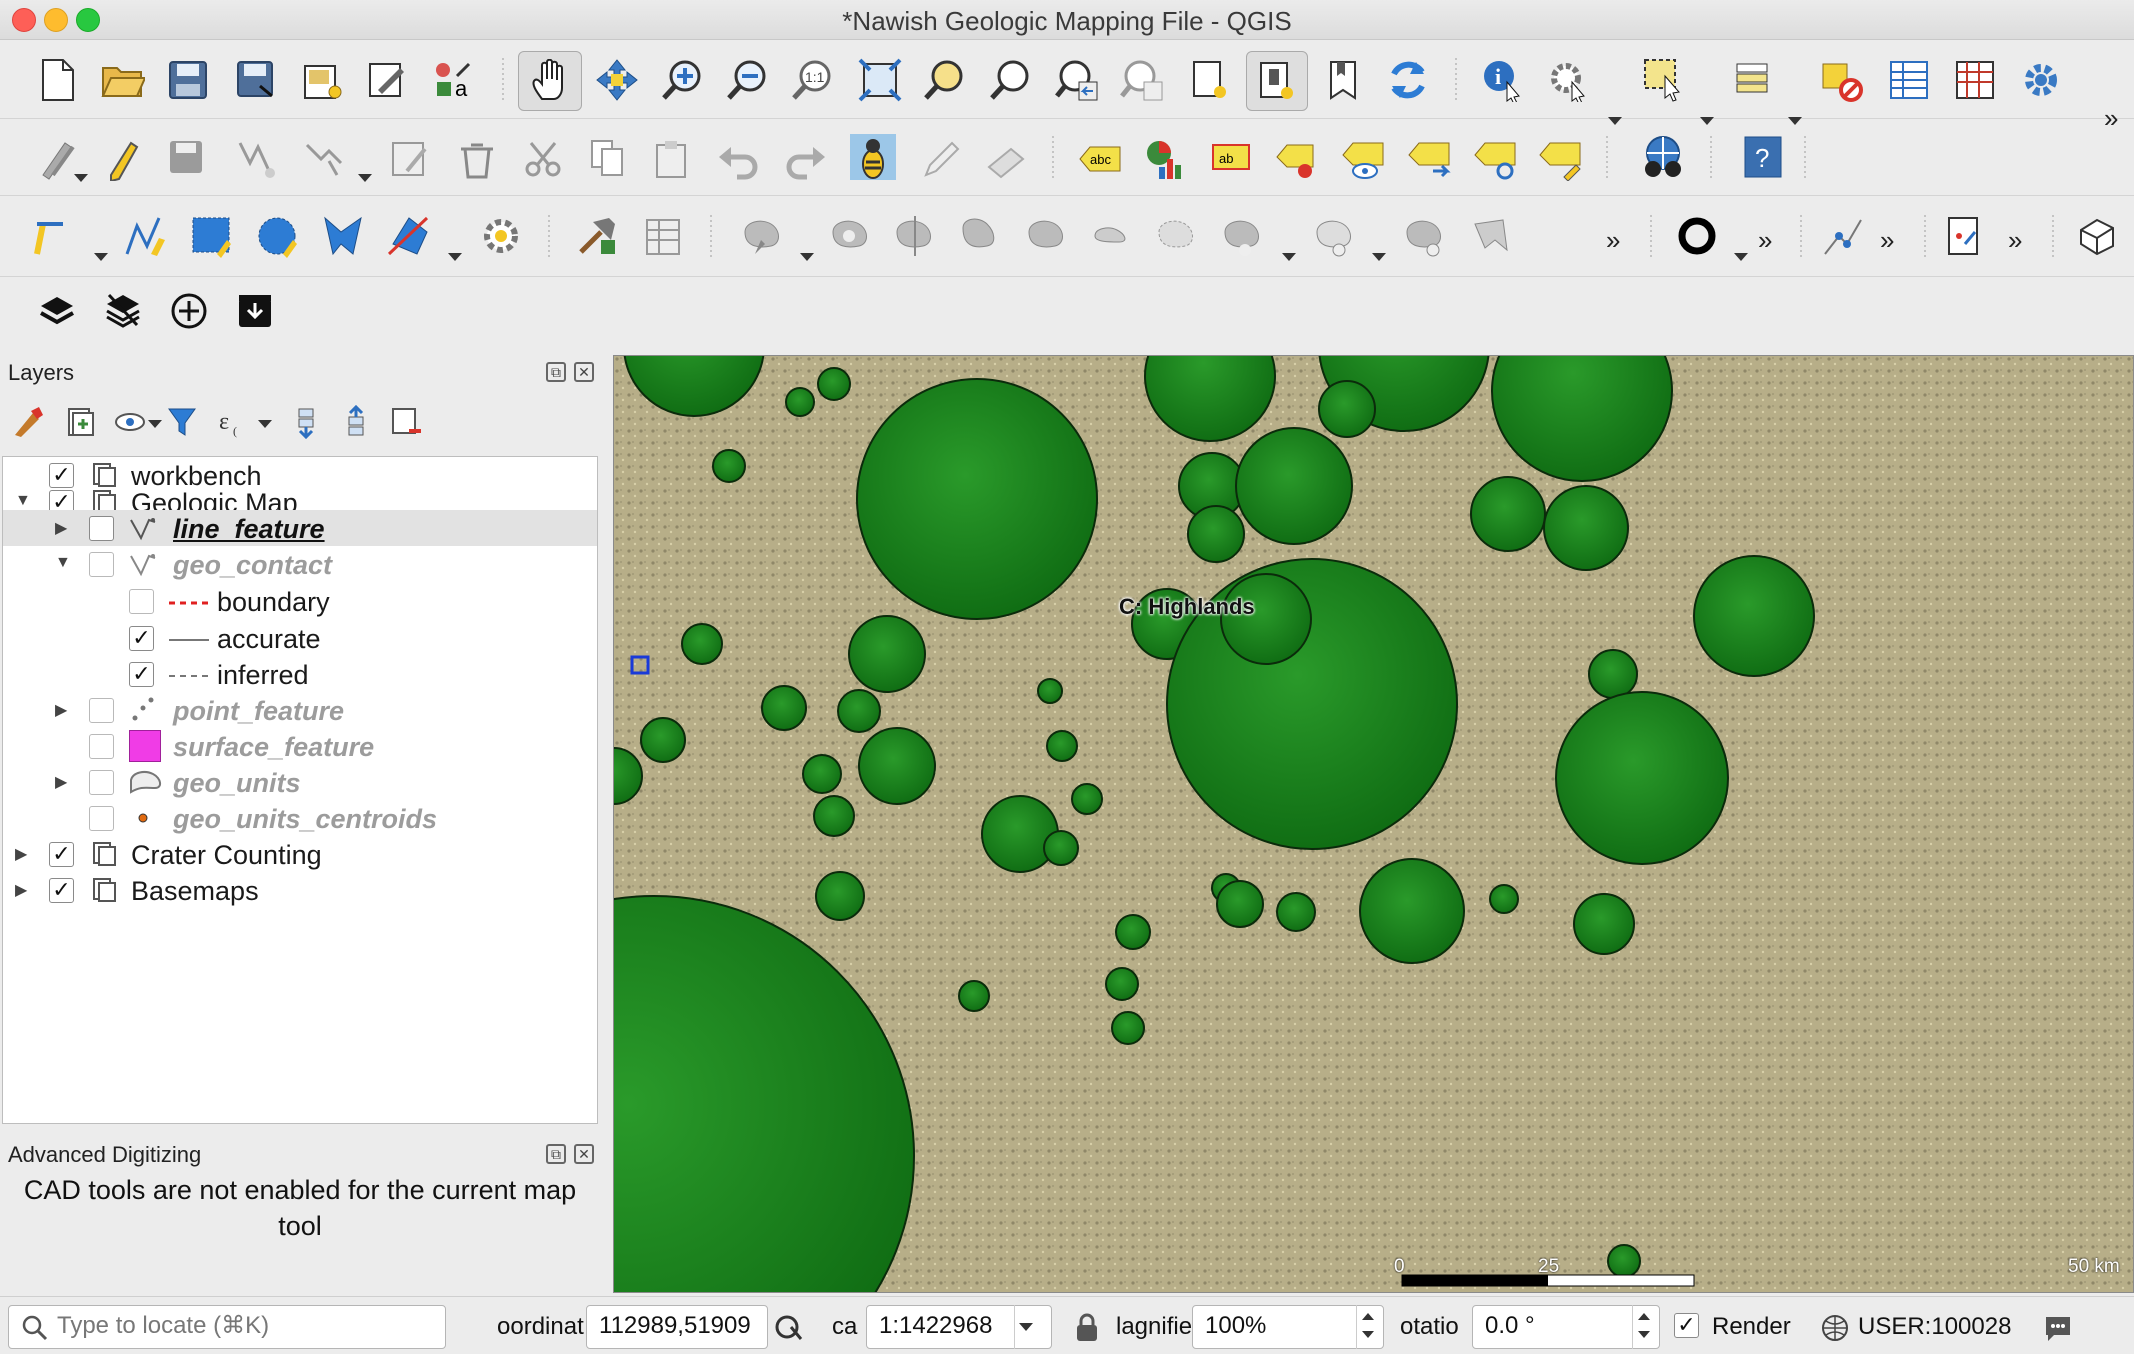  I want to click on magnifier-spinner, so click(1368, 1327).